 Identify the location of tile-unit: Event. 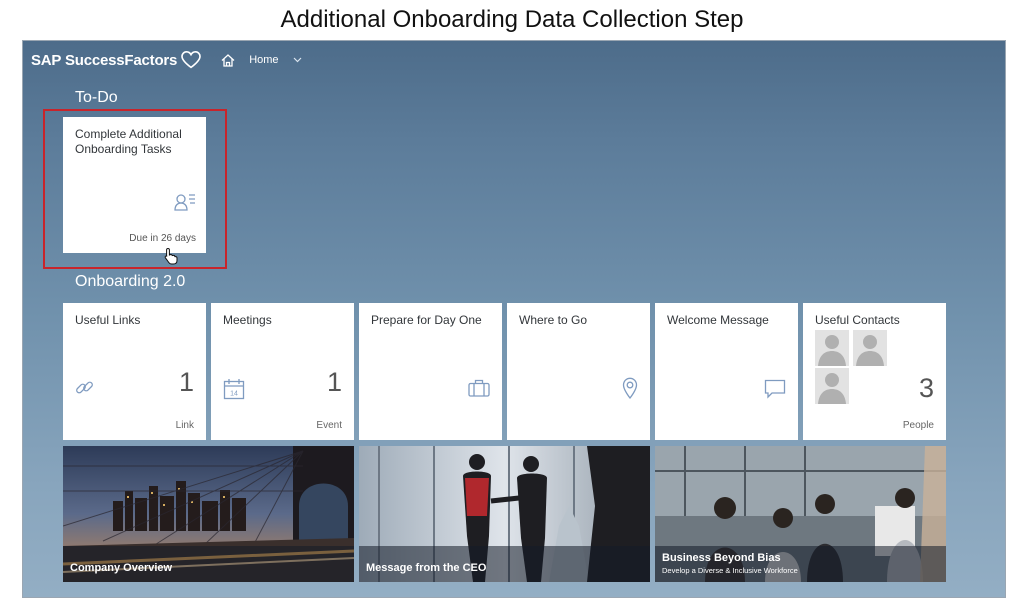
(329, 425).